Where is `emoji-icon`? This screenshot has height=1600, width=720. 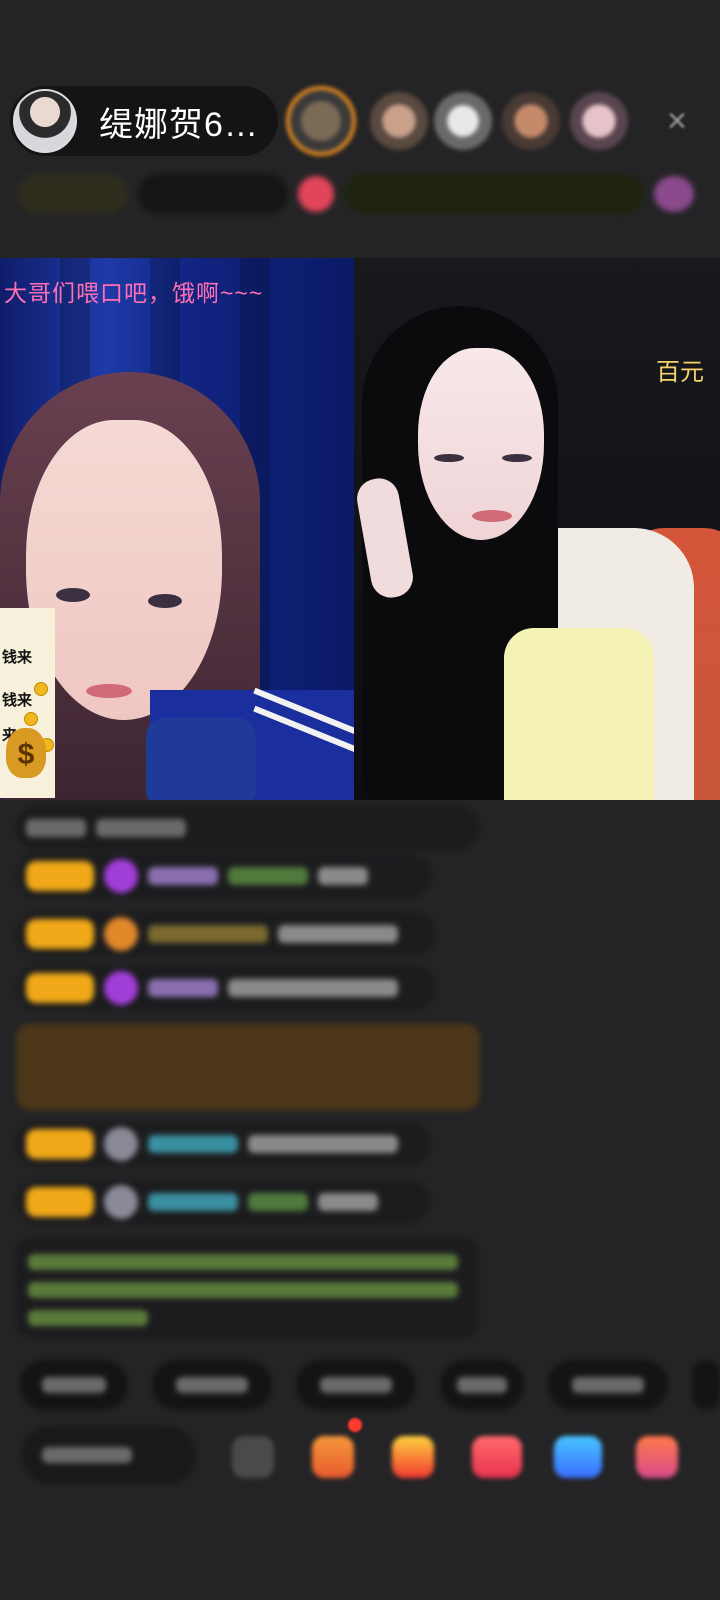
emoji-icon is located at coordinates (253, 1457).